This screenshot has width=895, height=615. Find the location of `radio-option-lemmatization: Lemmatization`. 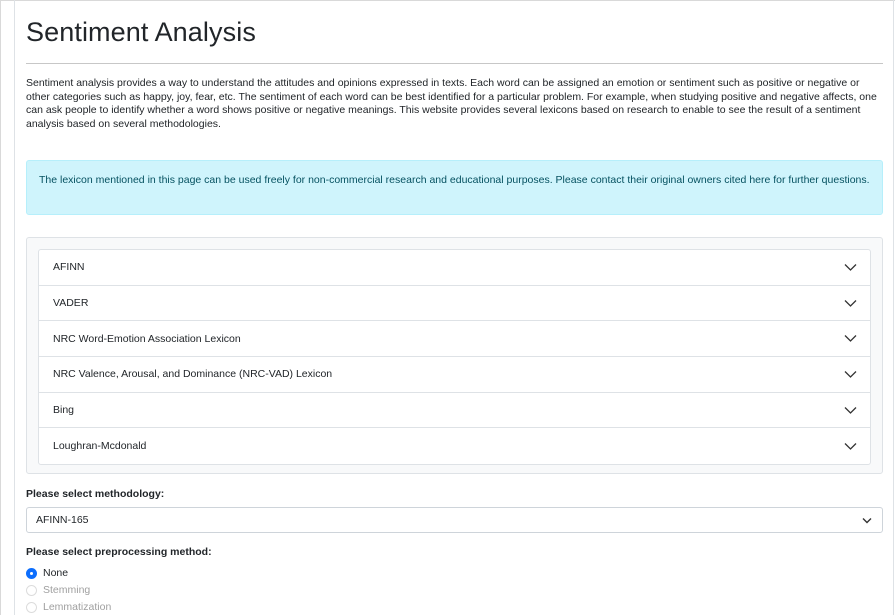

radio-option-lemmatization: Lemmatization is located at coordinates (68, 607).